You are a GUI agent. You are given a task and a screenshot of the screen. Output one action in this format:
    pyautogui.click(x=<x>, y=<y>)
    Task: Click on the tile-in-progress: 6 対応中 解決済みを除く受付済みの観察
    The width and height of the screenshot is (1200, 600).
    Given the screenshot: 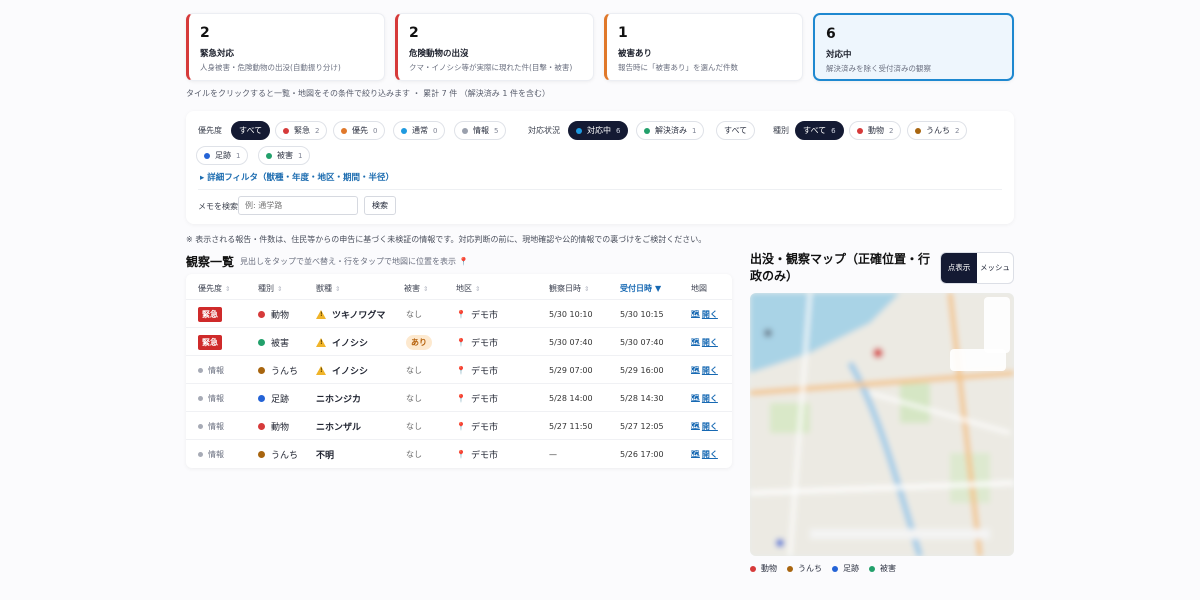 What is the action you would take?
    pyautogui.click(x=913, y=47)
    